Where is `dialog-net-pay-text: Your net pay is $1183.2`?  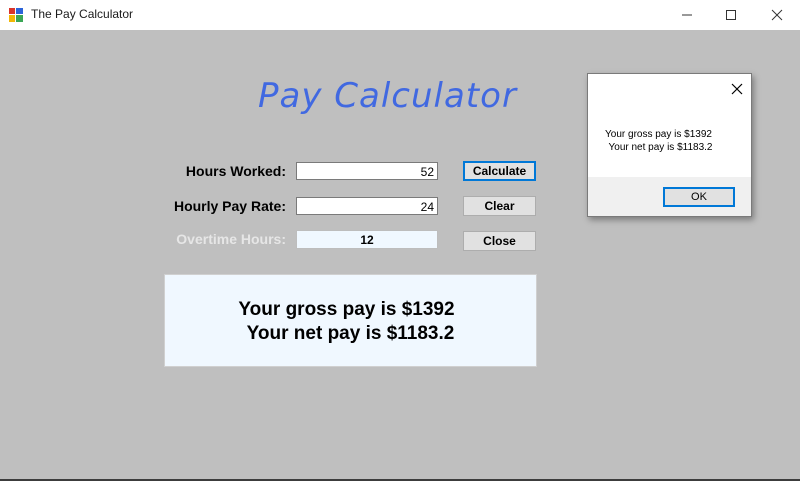 dialog-net-pay-text: Your net pay is $1183.2 is located at coordinates (660, 147).